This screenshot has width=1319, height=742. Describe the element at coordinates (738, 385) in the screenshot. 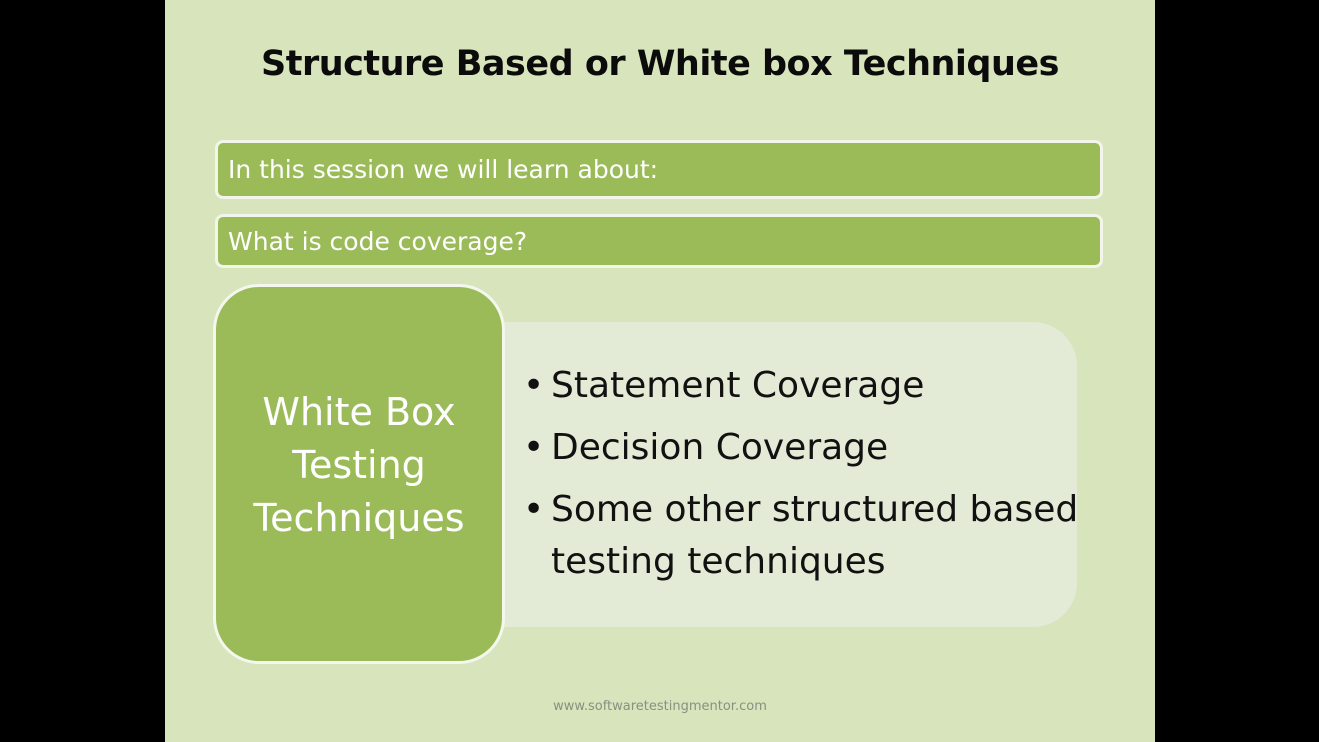

I see `list-item-text: Statement Coverage` at that location.